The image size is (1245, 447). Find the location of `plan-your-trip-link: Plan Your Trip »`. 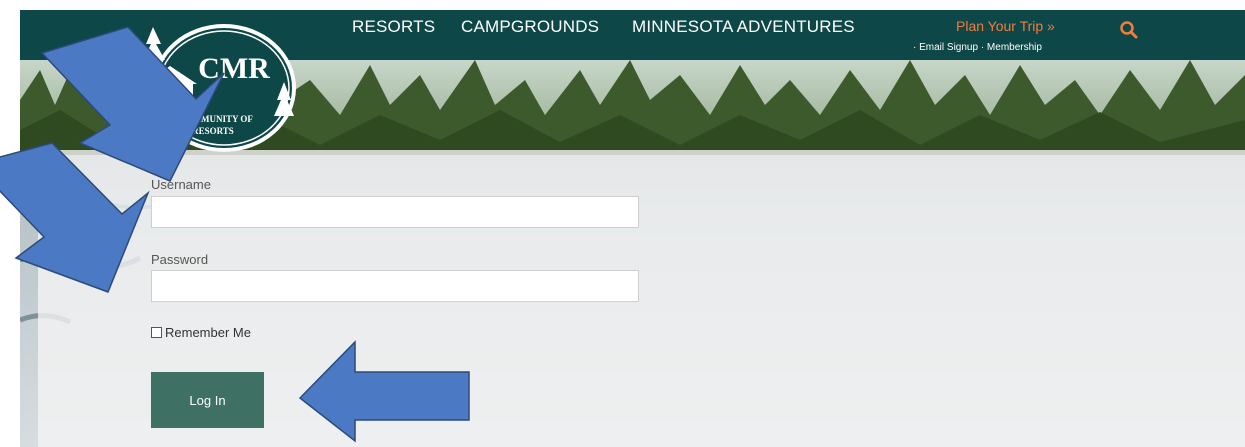

plan-your-trip-link: Plan Your Trip » is located at coordinates (1005, 26).